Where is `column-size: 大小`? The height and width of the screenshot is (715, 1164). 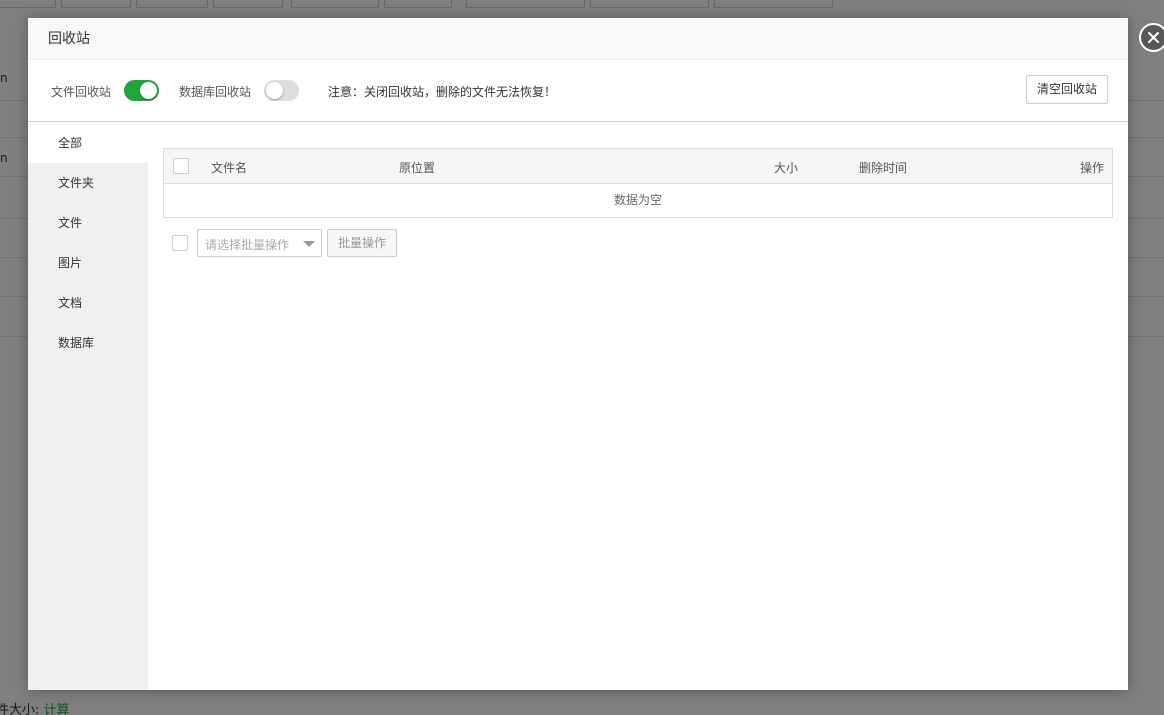 column-size: 大小 is located at coordinates (786, 167).